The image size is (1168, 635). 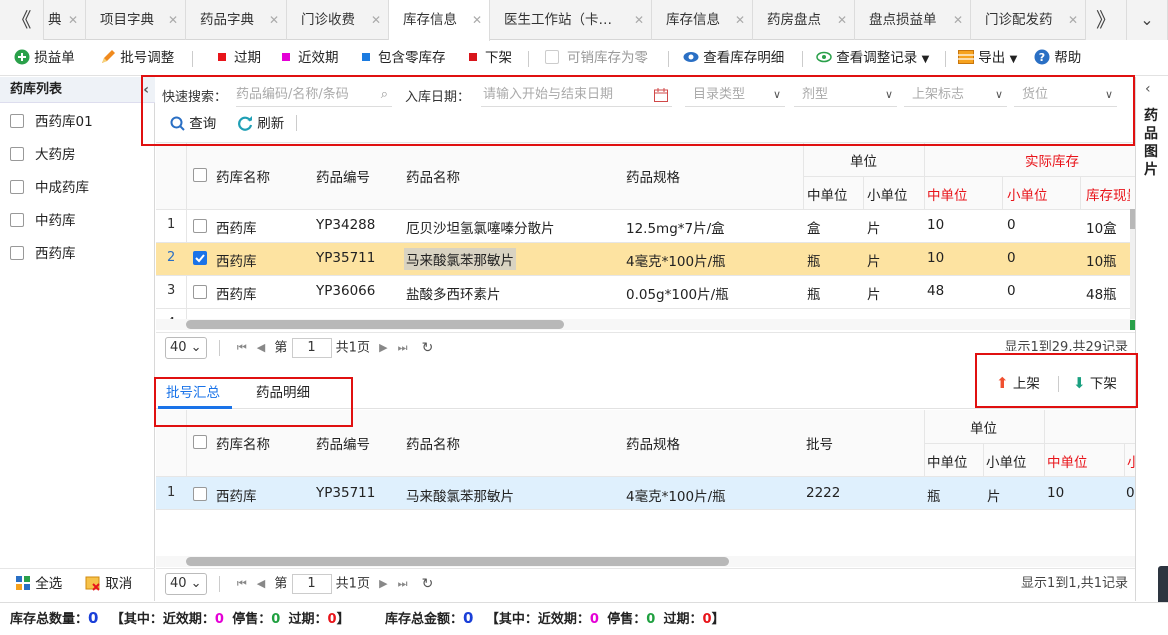 What do you see at coordinates (819, 443) in the screenshot?
I see `col-batch-header: 批号` at bounding box center [819, 443].